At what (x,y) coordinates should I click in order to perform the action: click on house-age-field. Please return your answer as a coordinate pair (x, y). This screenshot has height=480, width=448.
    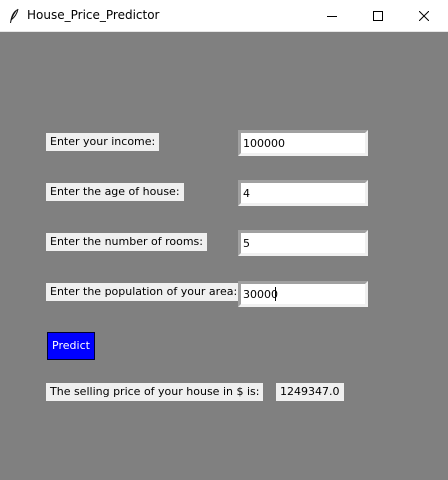
    Looking at the image, I should click on (302, 193).